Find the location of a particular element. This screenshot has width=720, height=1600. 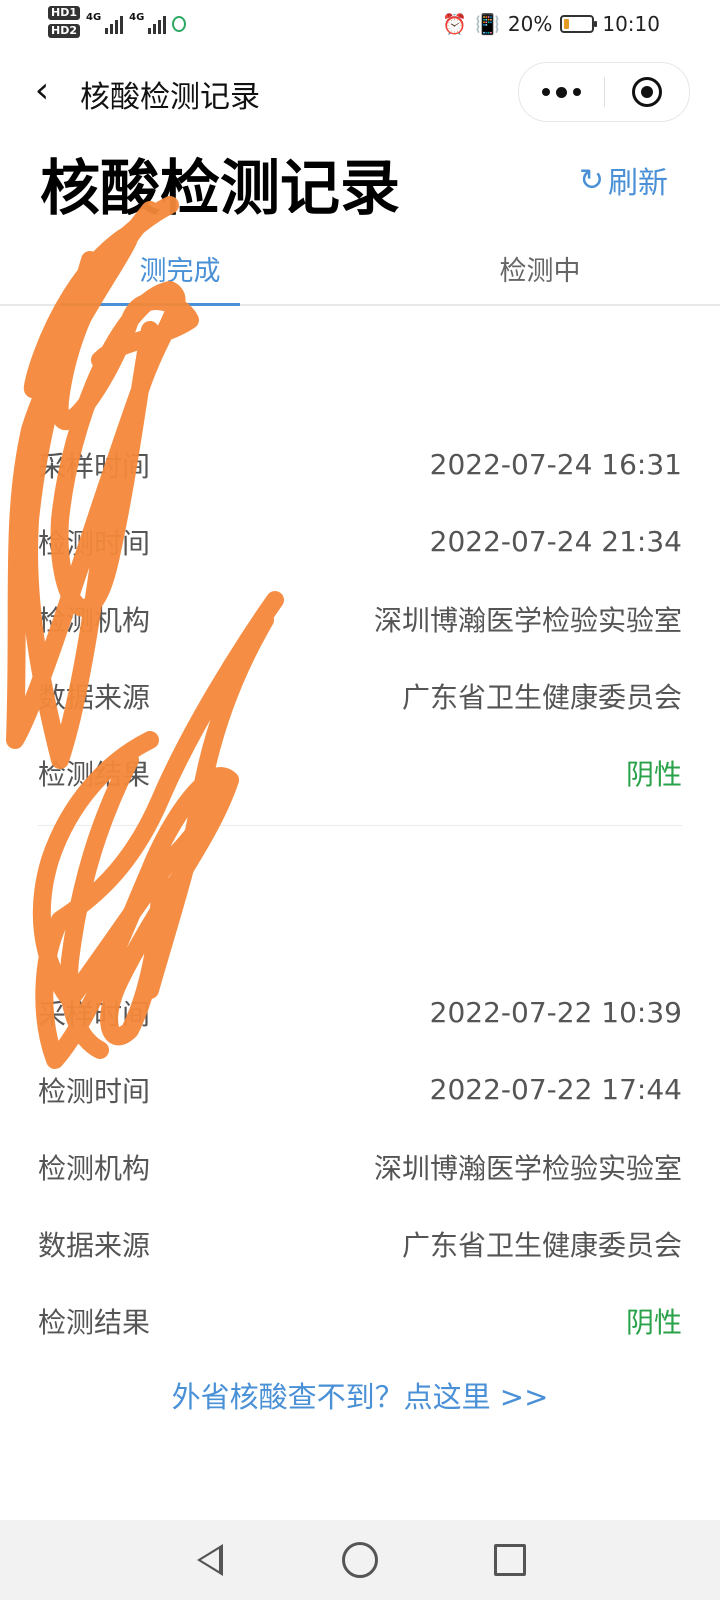

leaf-icon is located at coordinates (179, 24).